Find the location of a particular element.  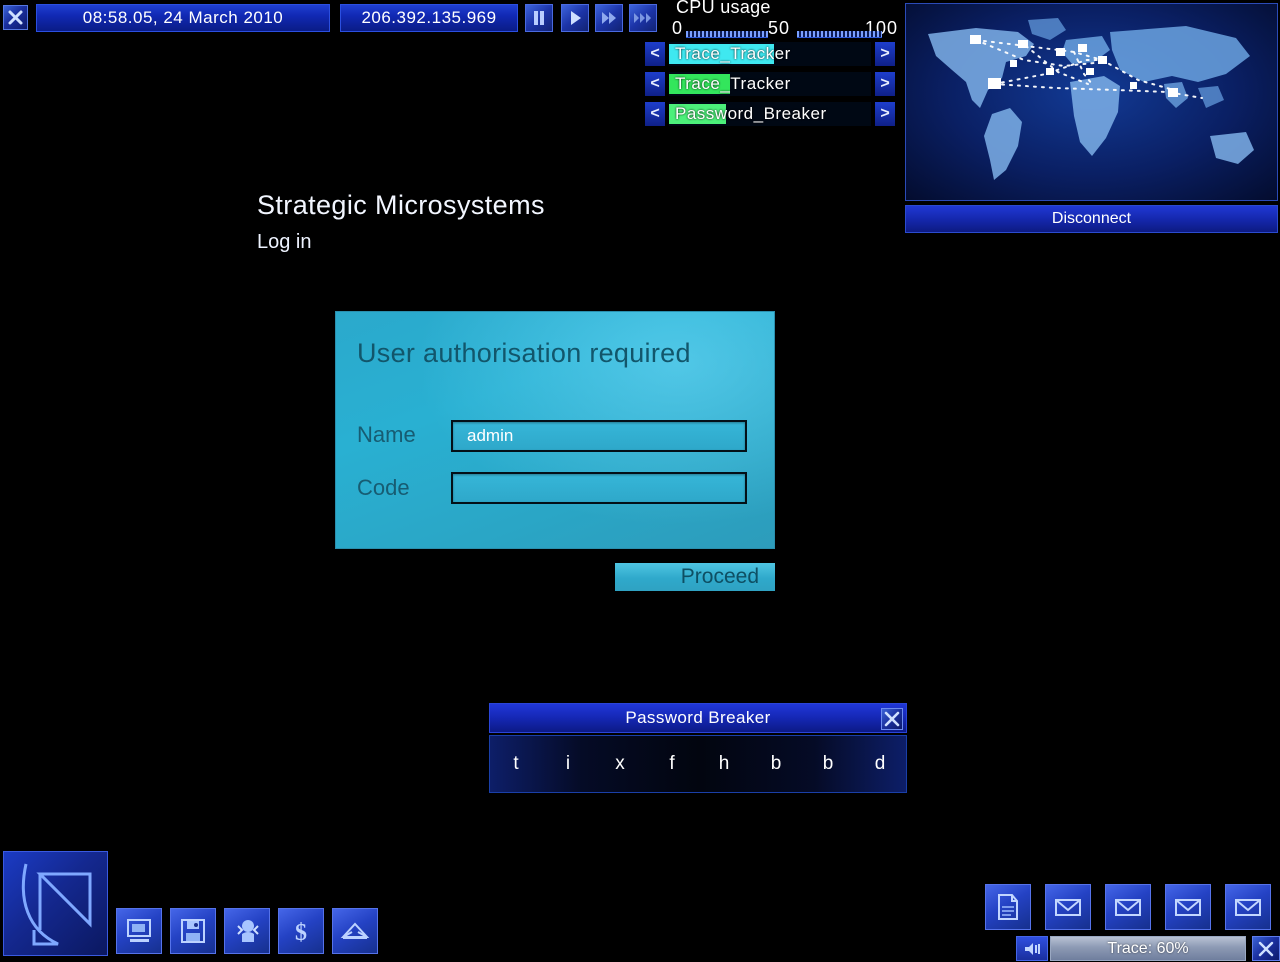

volume-speaker-button is located at coordinates (1032, 948).